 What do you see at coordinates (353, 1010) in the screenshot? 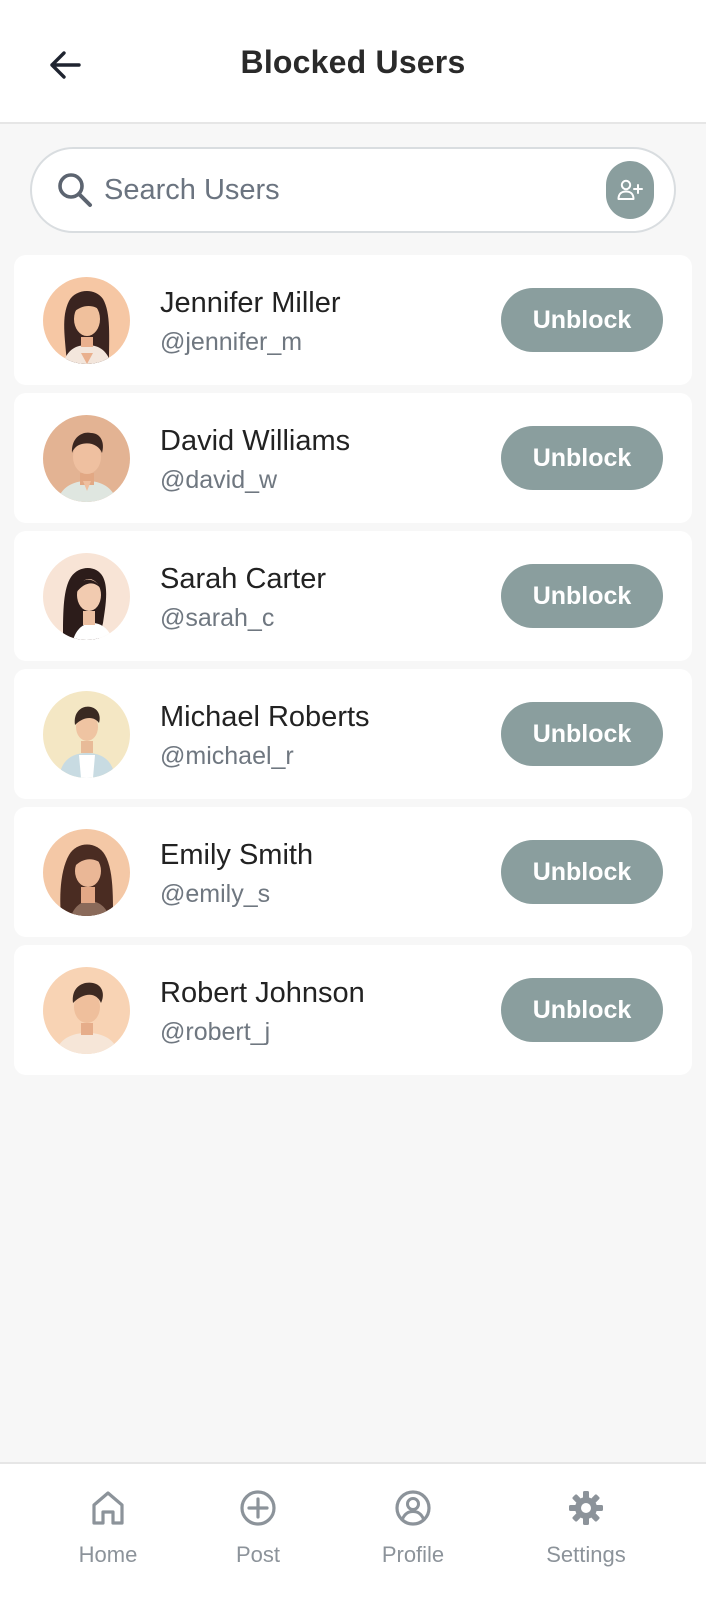
I see `list-item: Robert Johnson @robert_j Unblock` at bounding box center [353, 1010].